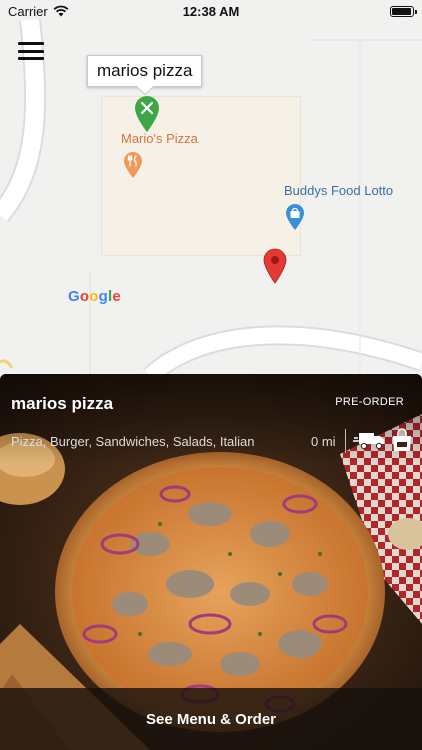  What do you see at coordinates (147, 114) in the screenshot?
I see `restaurant-pin-icon` at bounding box center [147, 114].